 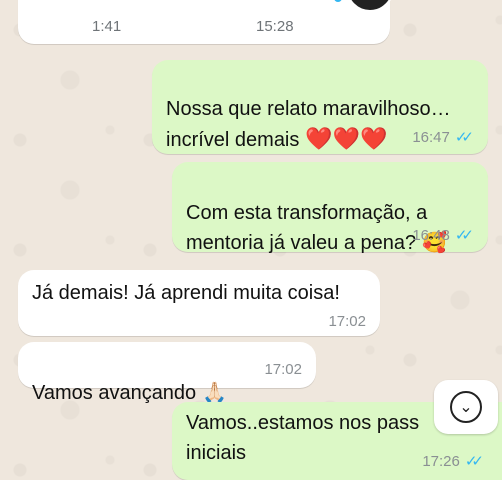 What do you see at coordinates (370, 6) in the screenshot?
I see `avatar` at bounding box center [370, 6].